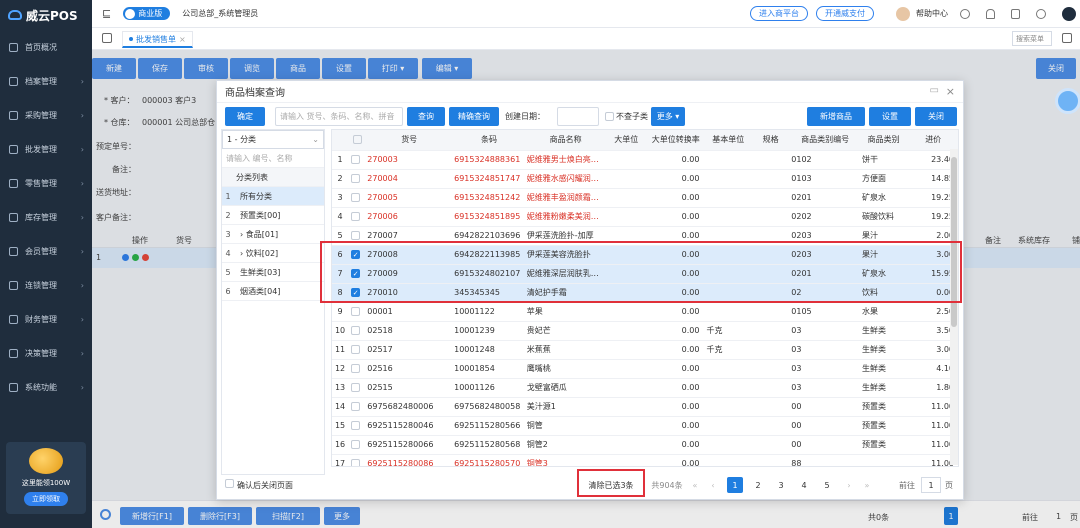 This screenshot has height=528, width=1080. What do you see at coordinates (273, 291) in the screenshot?
I see `category-item: 6 烟酒类[04]` at bounding box center [273, 291].